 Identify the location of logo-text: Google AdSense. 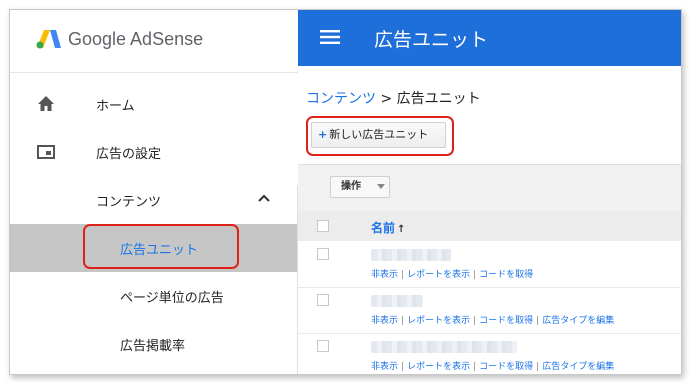
(136, 39).